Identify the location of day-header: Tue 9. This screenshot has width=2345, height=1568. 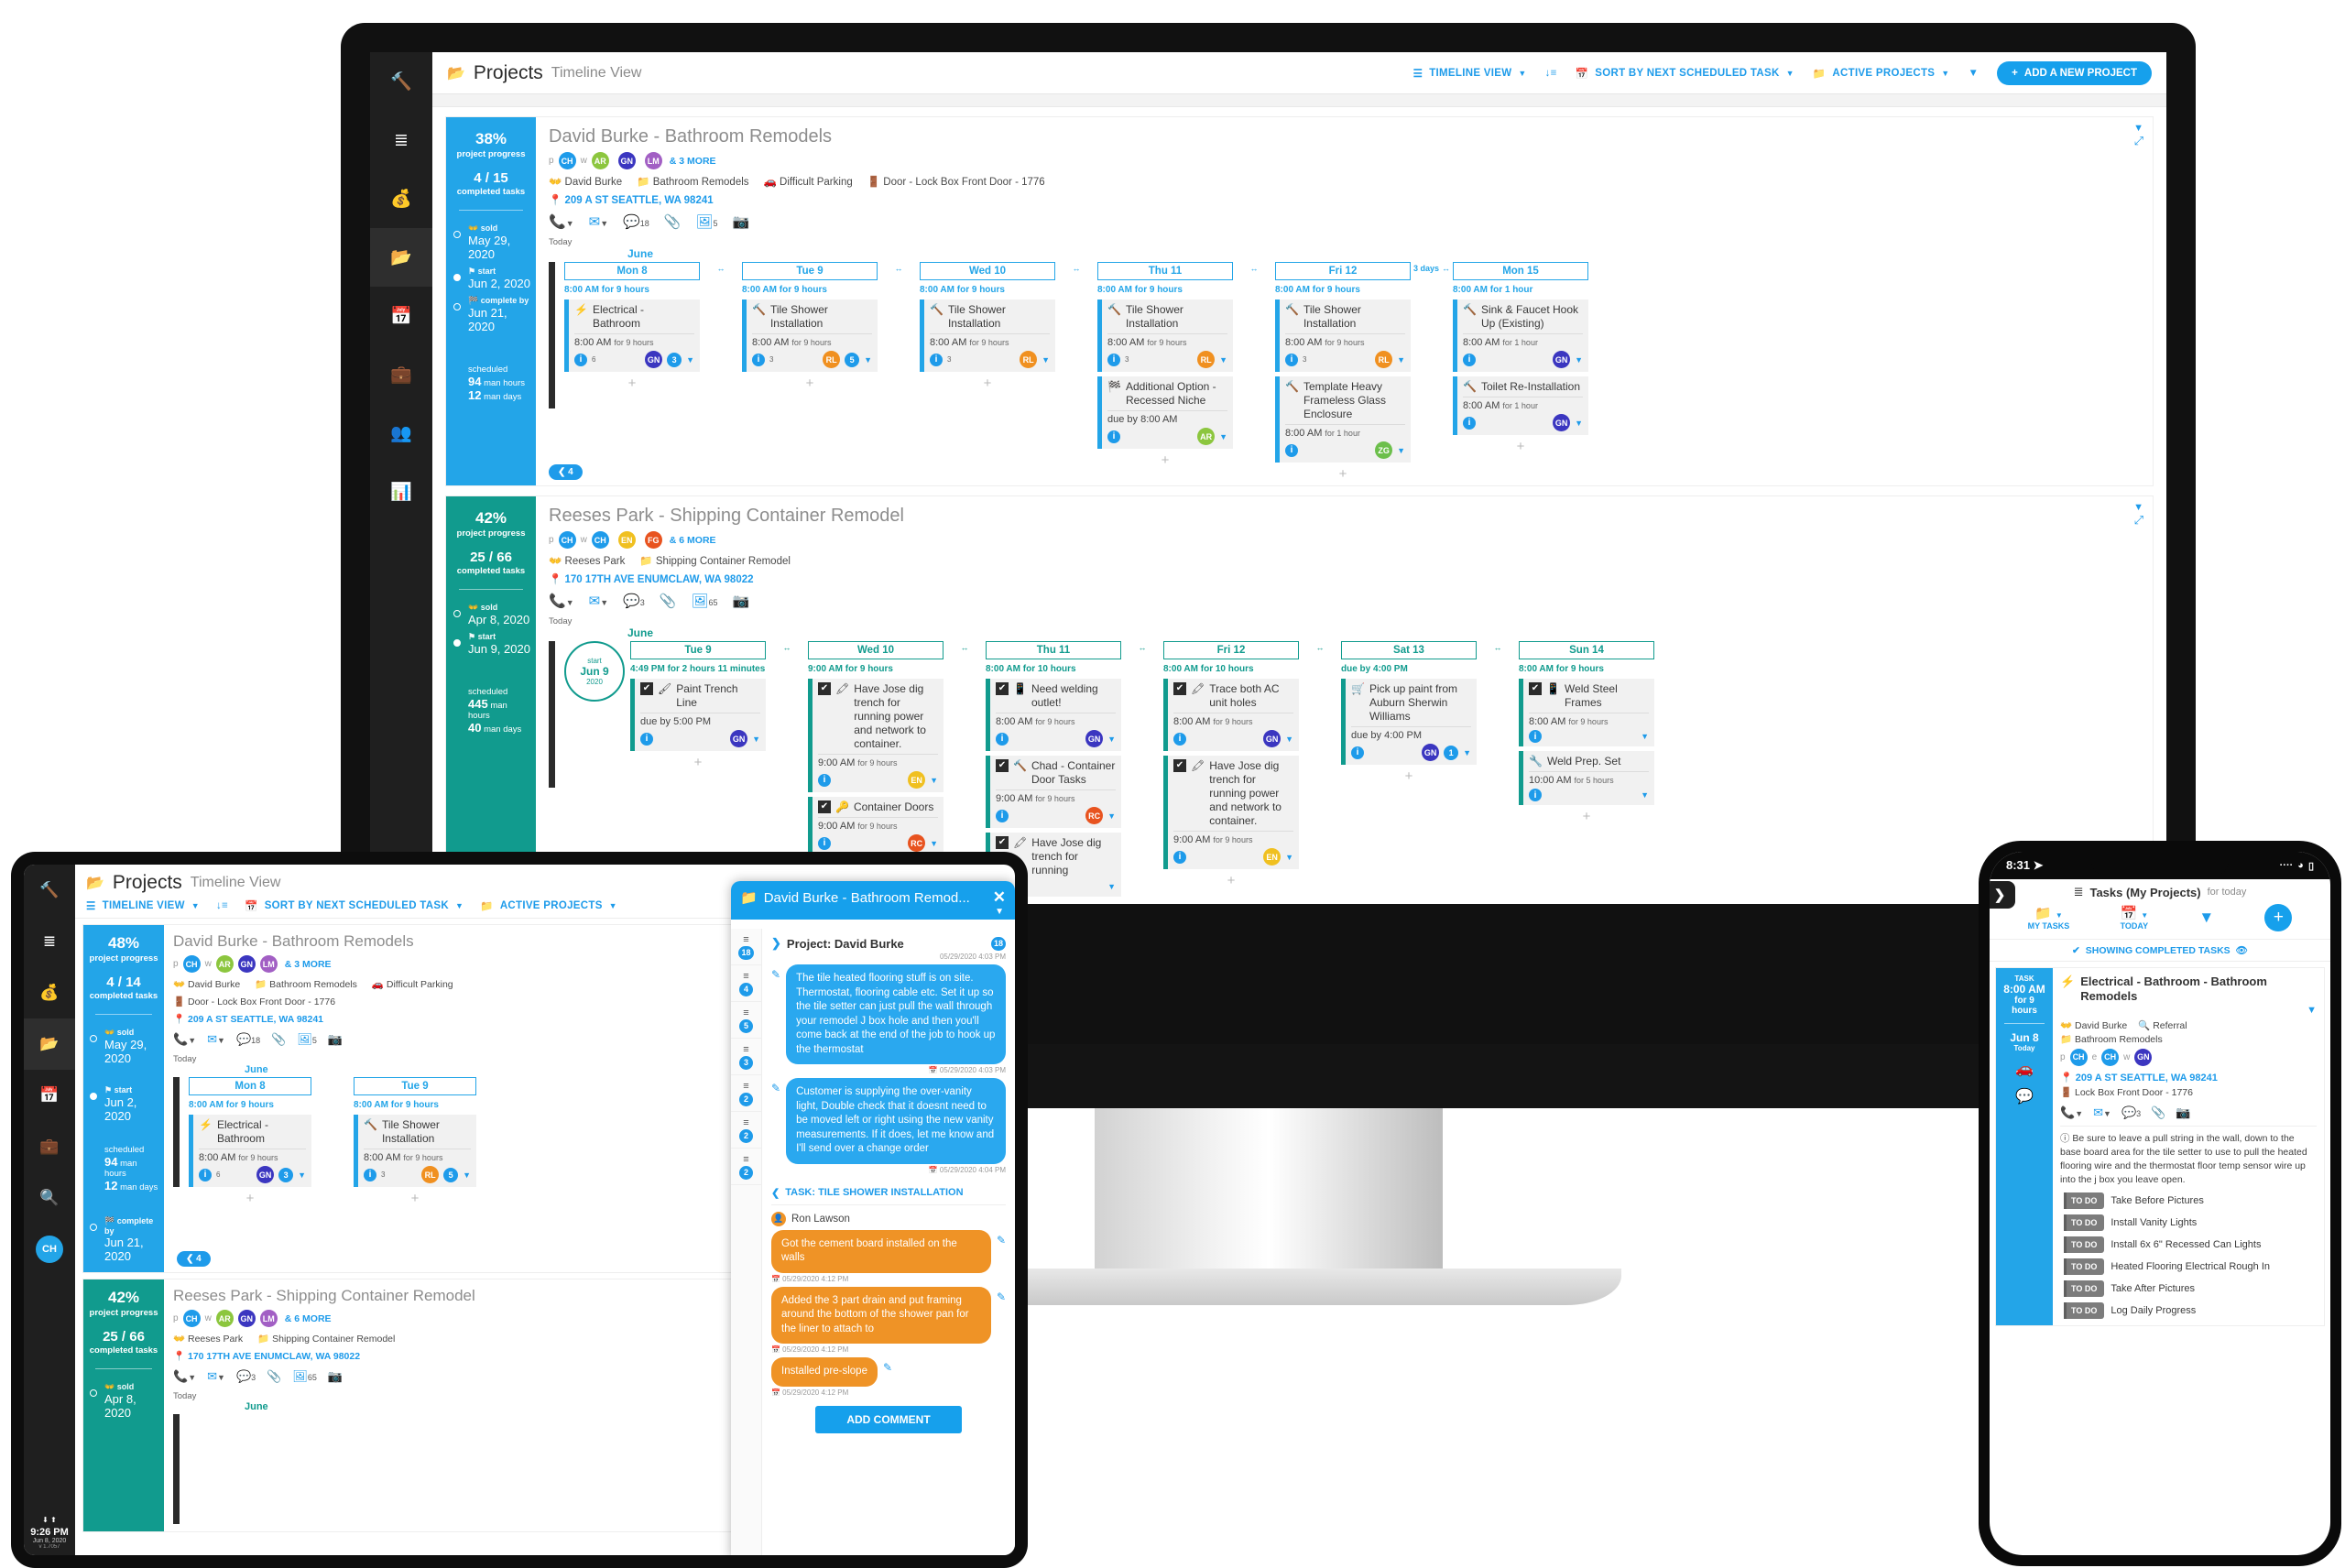
(810, 271).